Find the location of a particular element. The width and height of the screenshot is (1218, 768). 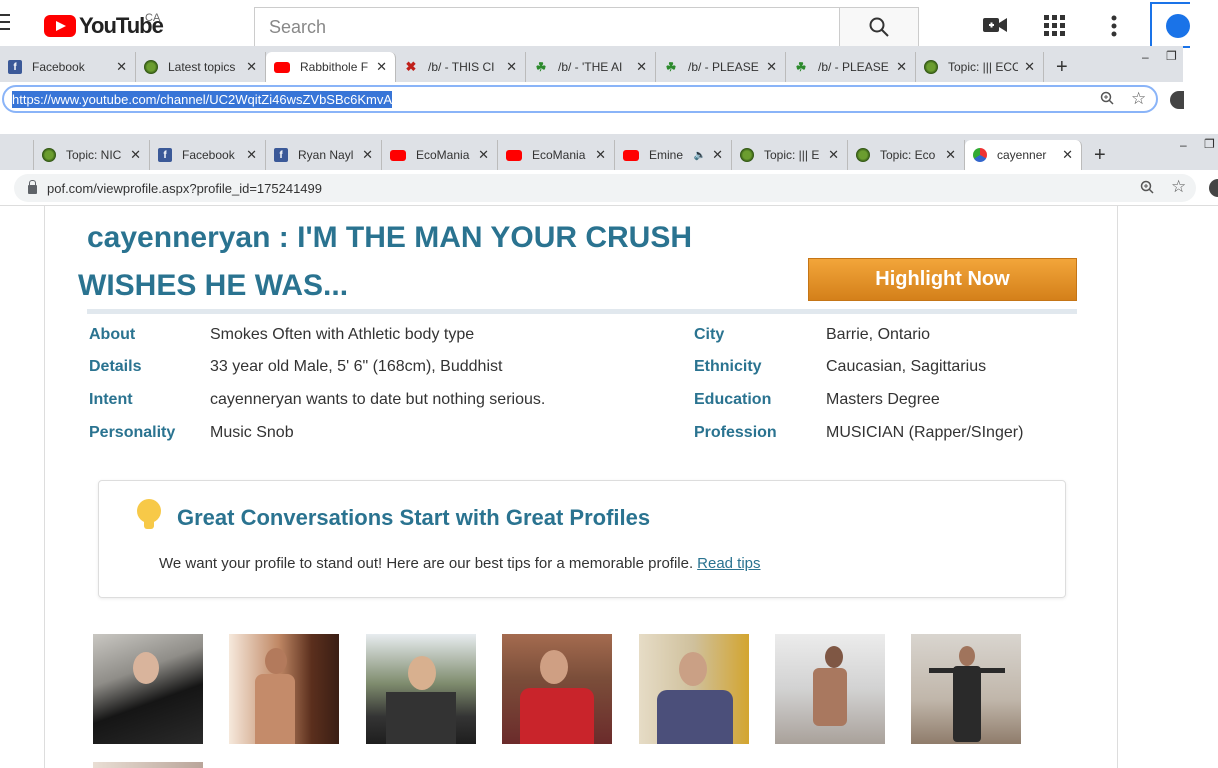

tab-label: Latest topics is located at coordinates (202, 67).